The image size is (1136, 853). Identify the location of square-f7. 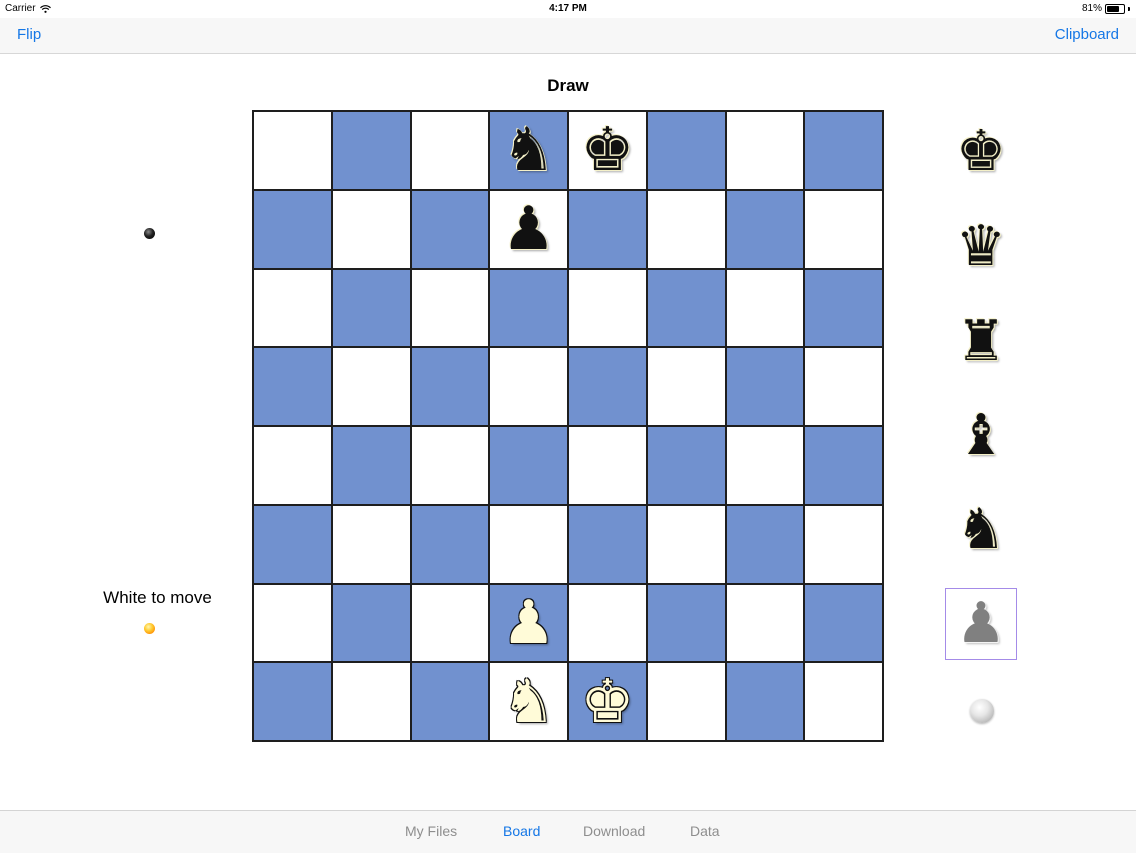
(686, 229).